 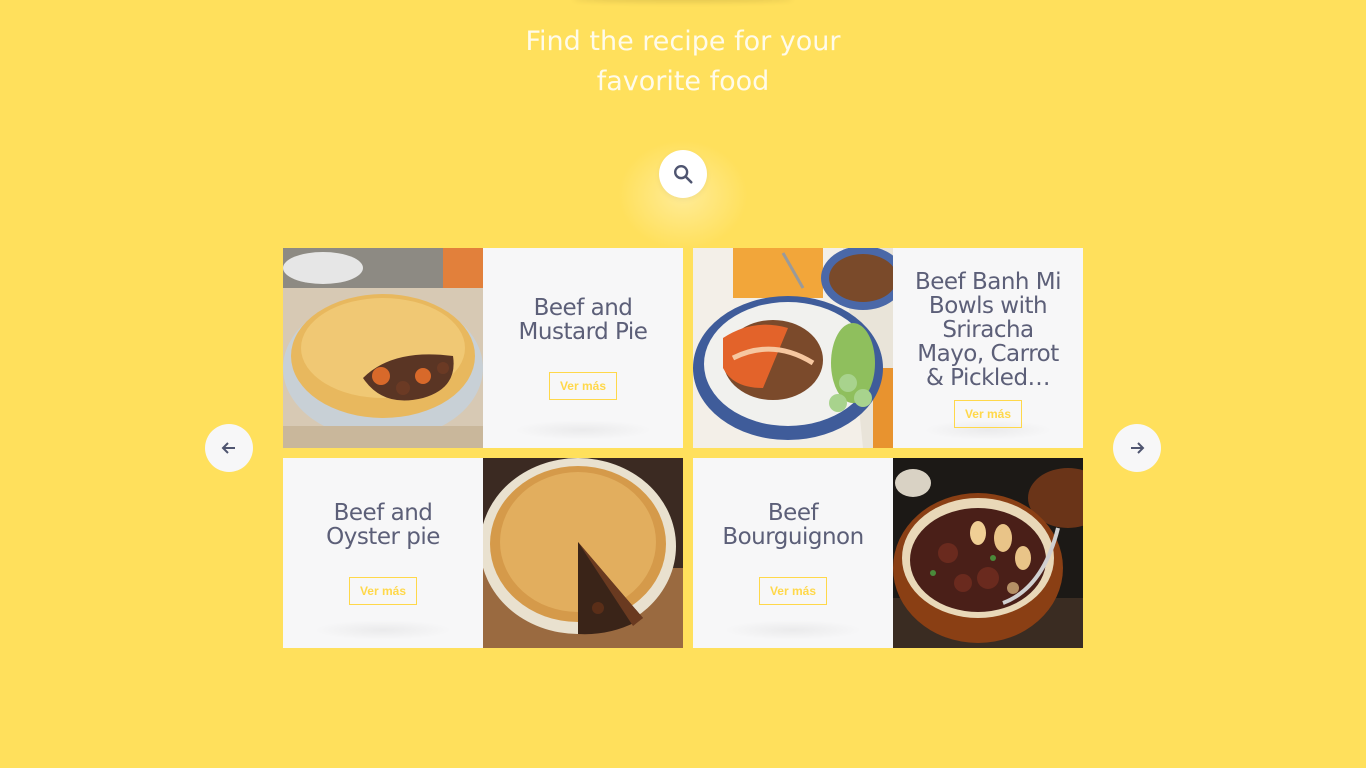 What do you see at coordinates (383, 348) in the screenshot?
I see `recipe-photo-beef-mustard-pie` at bounding box center [383, 348].